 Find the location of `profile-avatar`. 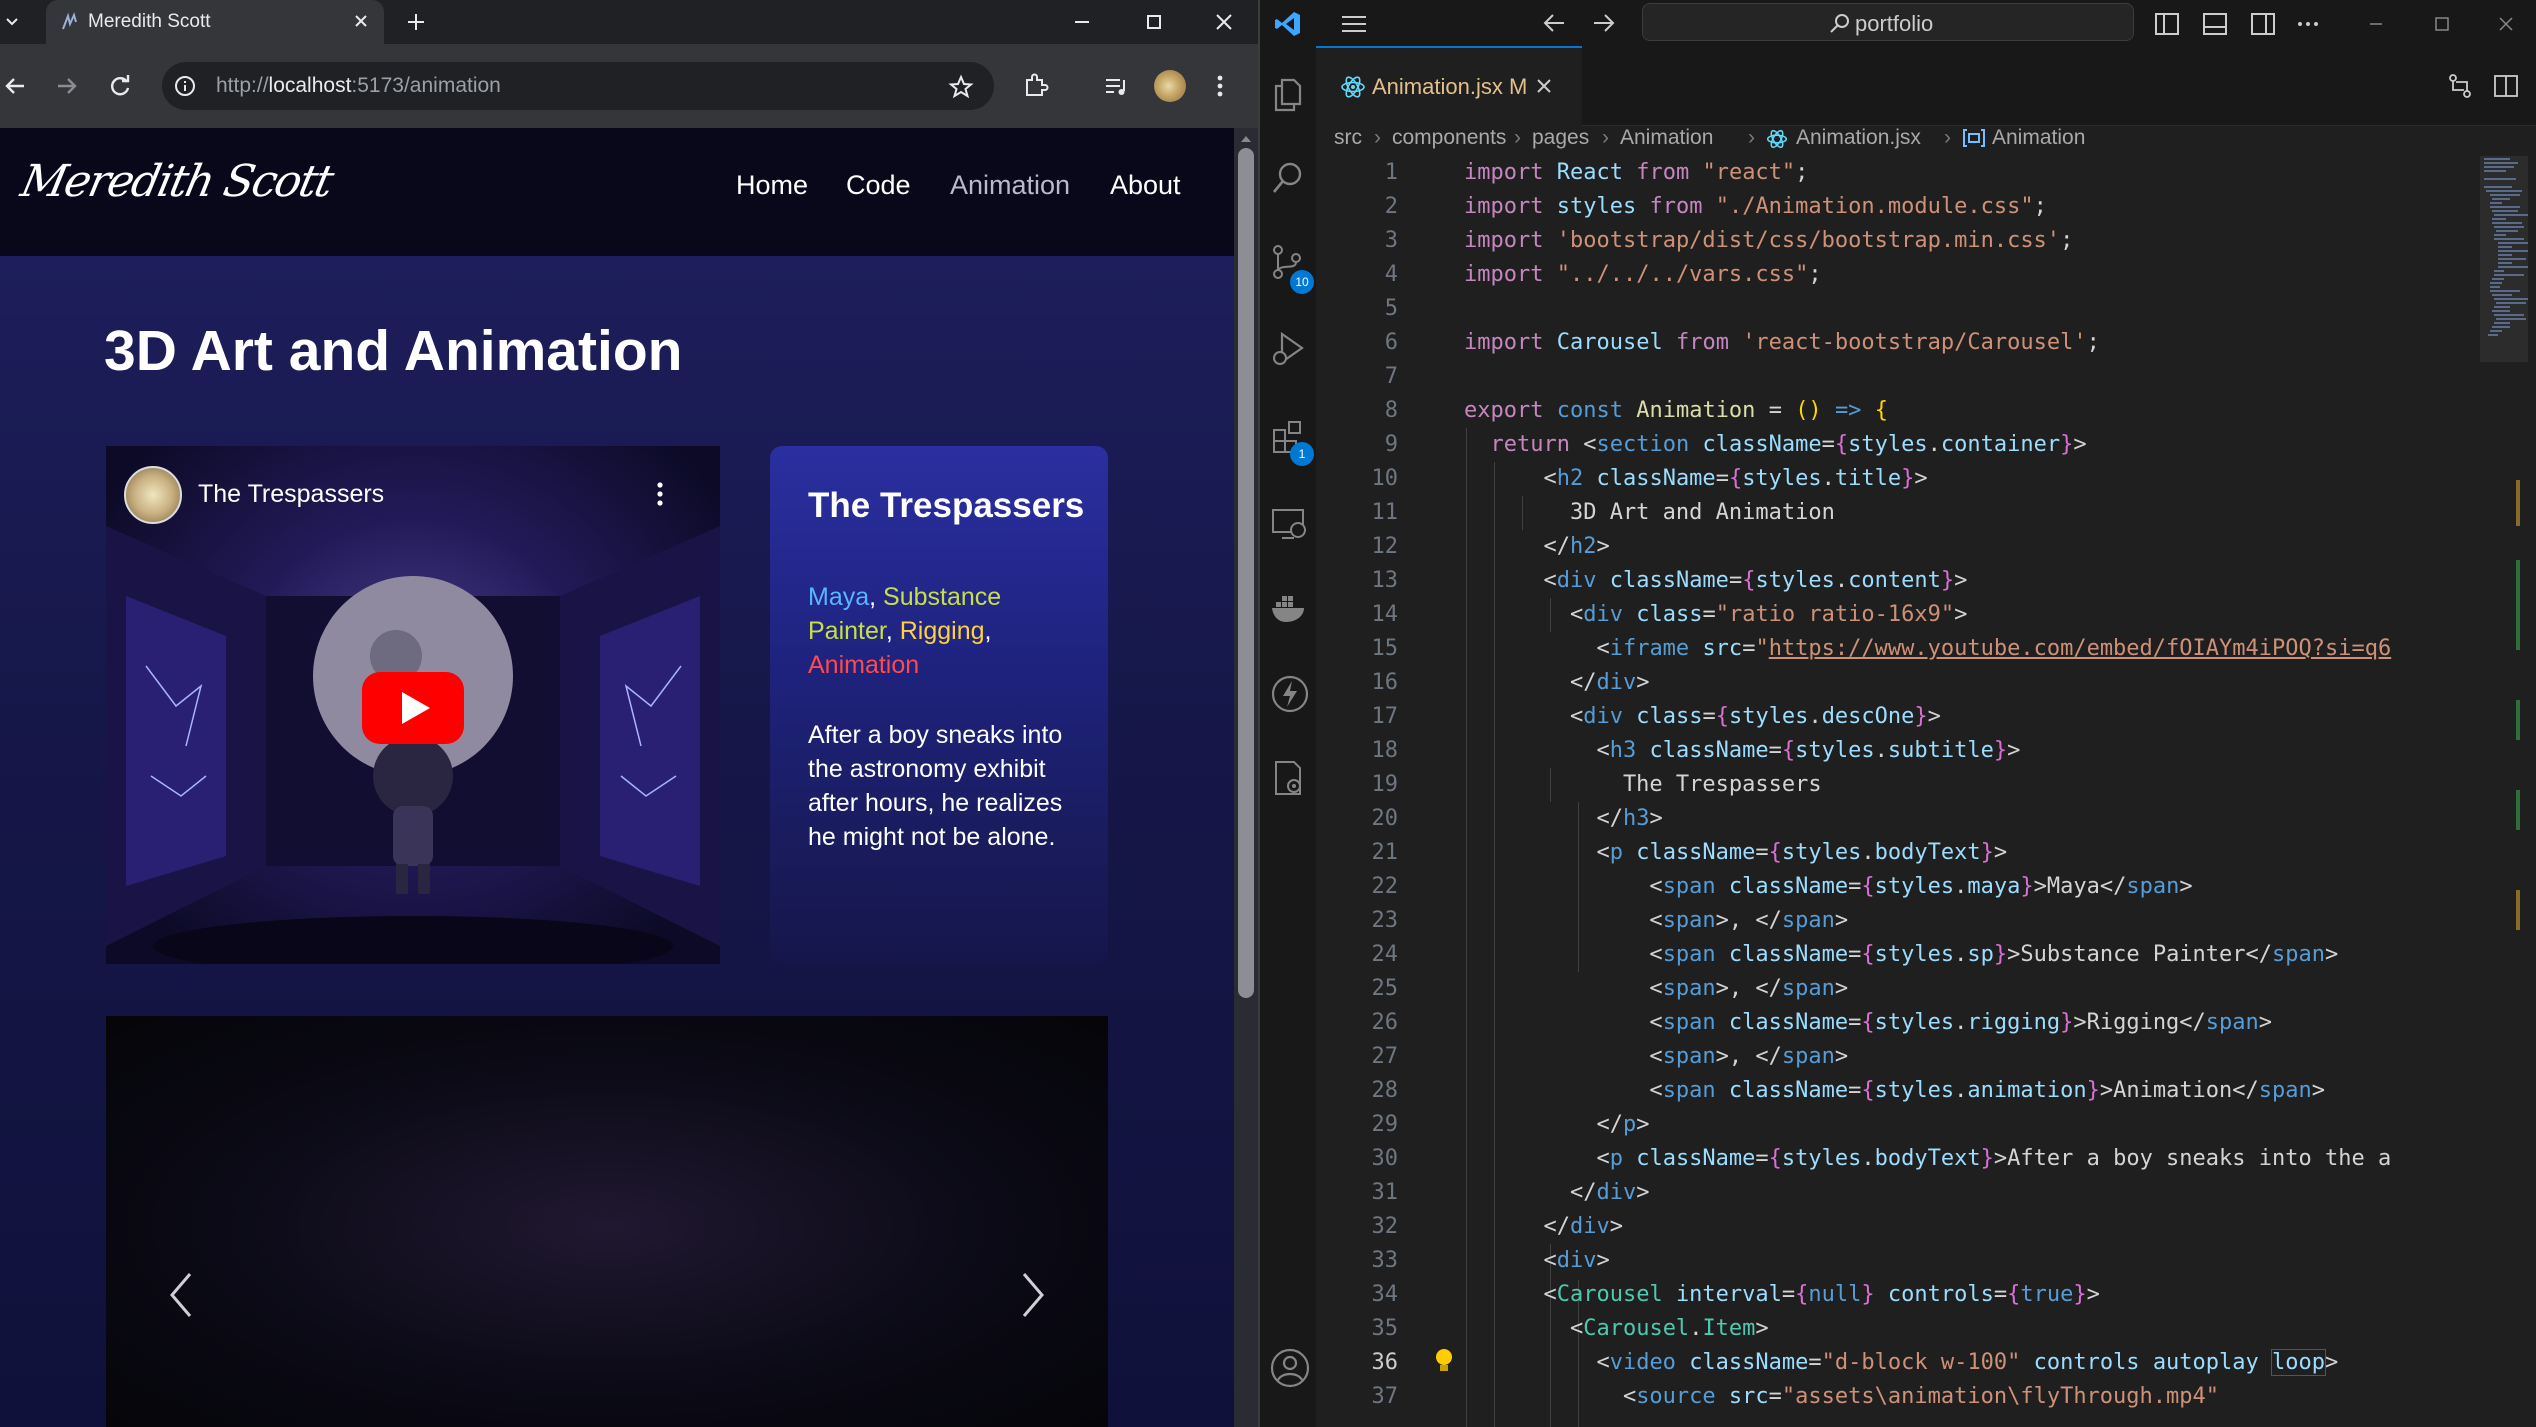

profile-avatar is located at coordinates (1170, 86).